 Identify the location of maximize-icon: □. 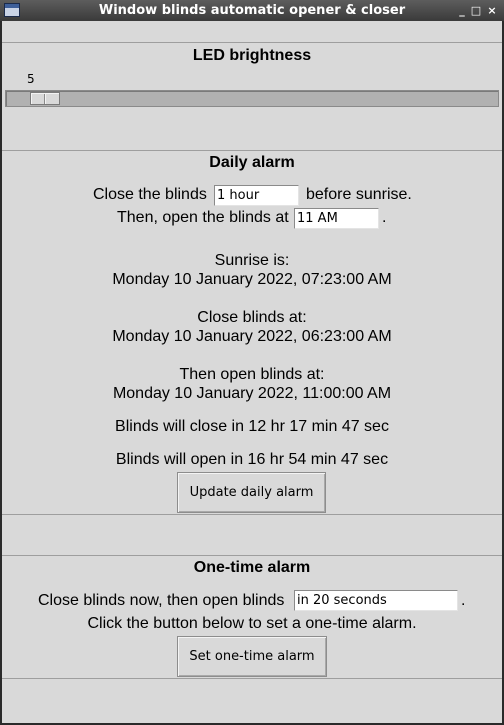
(476, 10).